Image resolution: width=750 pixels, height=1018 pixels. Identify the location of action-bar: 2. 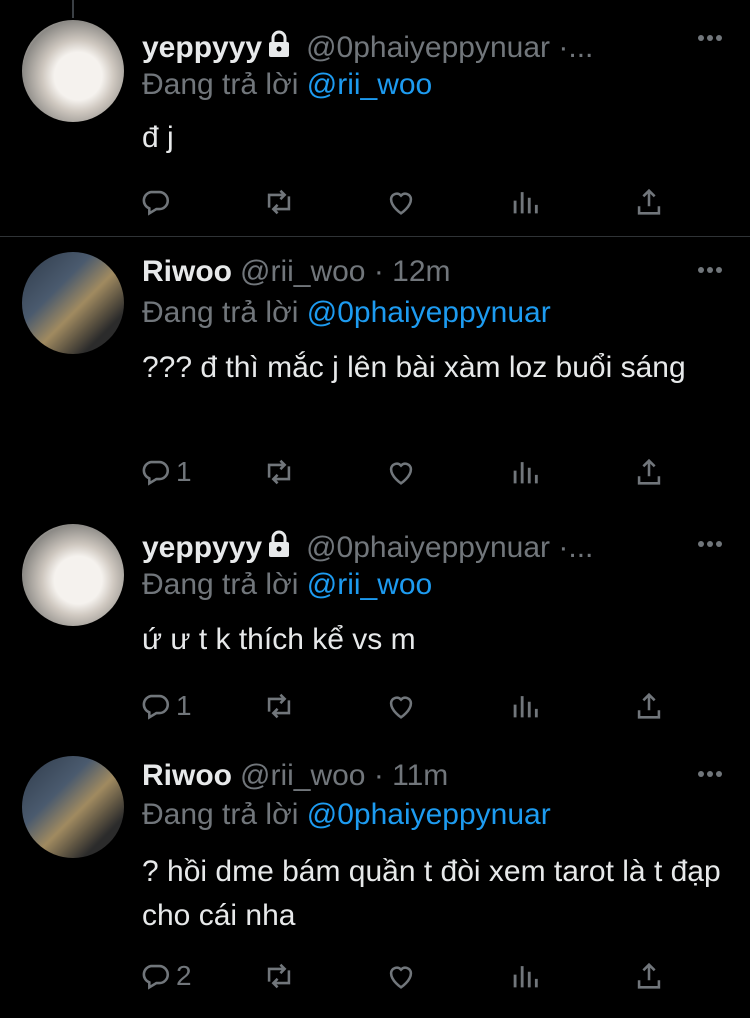
(408, 976).